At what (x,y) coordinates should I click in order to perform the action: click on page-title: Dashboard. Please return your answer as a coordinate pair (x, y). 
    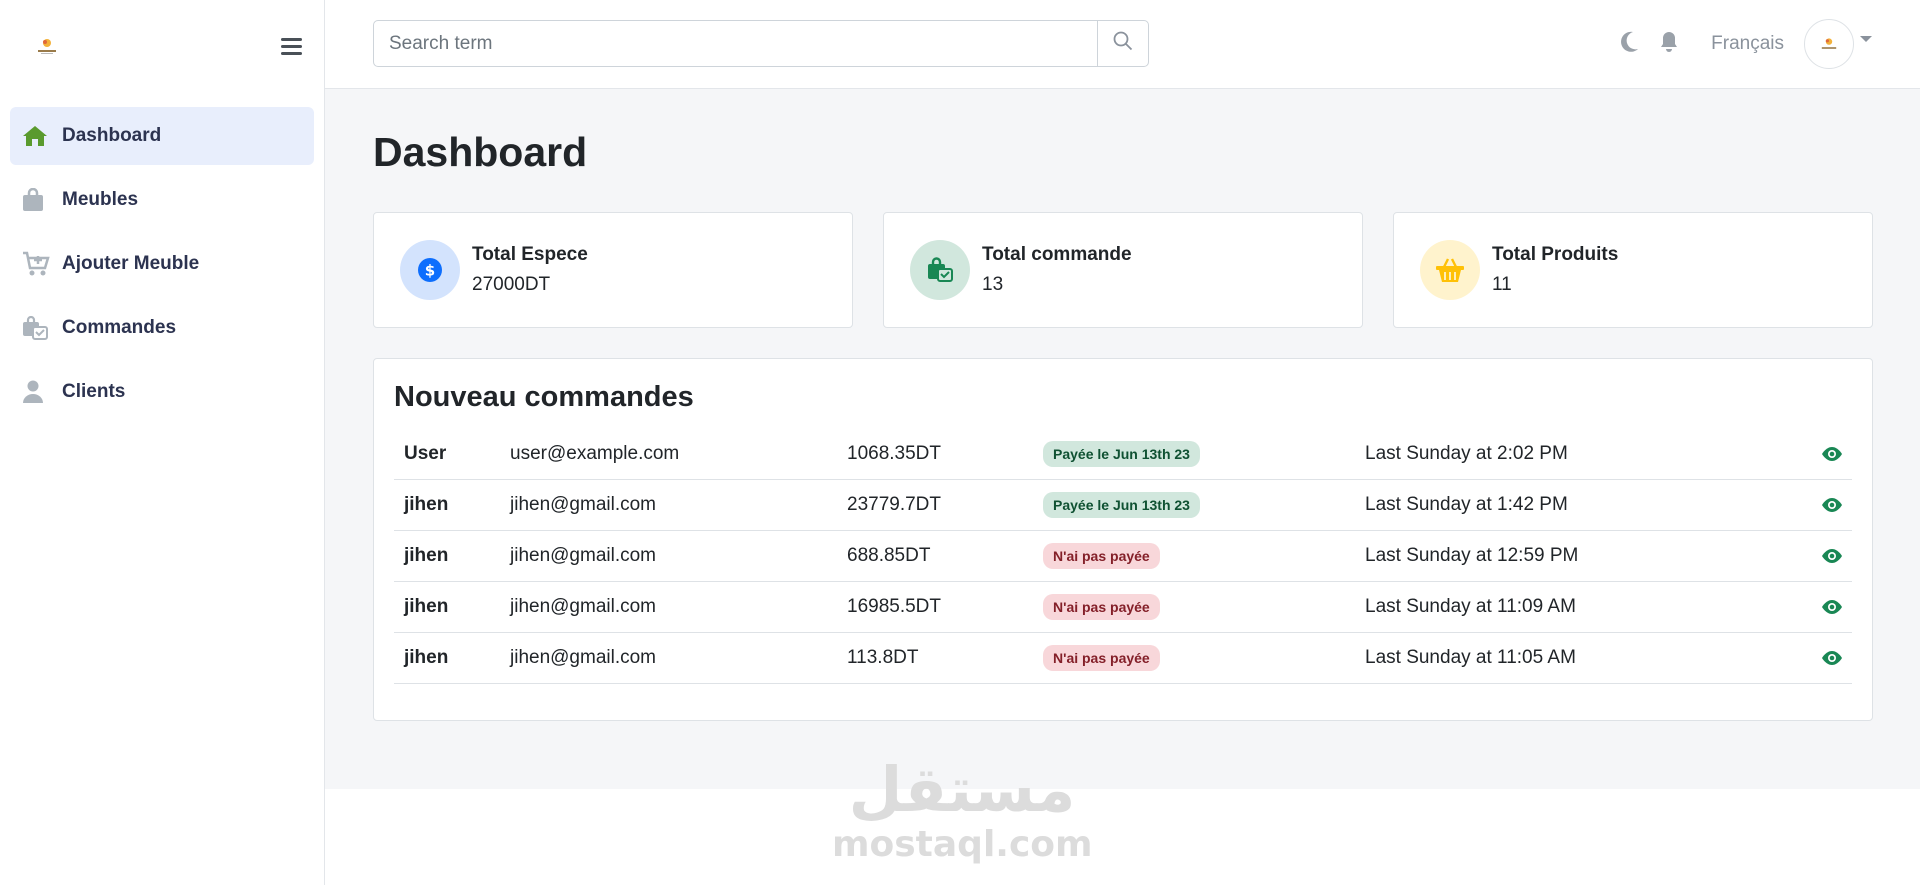
    Looking at the image, I should click on (480, 152).